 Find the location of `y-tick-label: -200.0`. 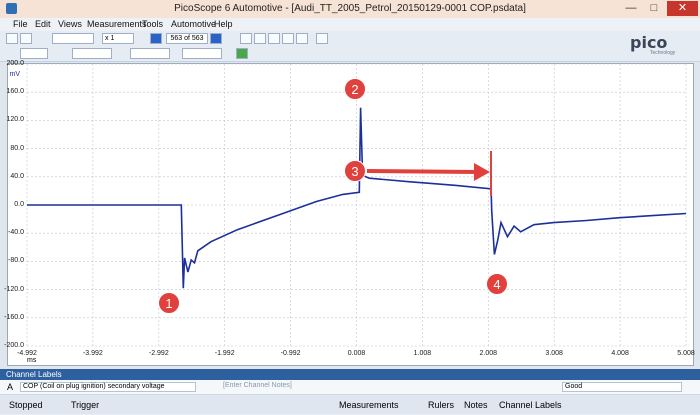

y-tick-label: -200.0 is located at coordinates (14, 345).